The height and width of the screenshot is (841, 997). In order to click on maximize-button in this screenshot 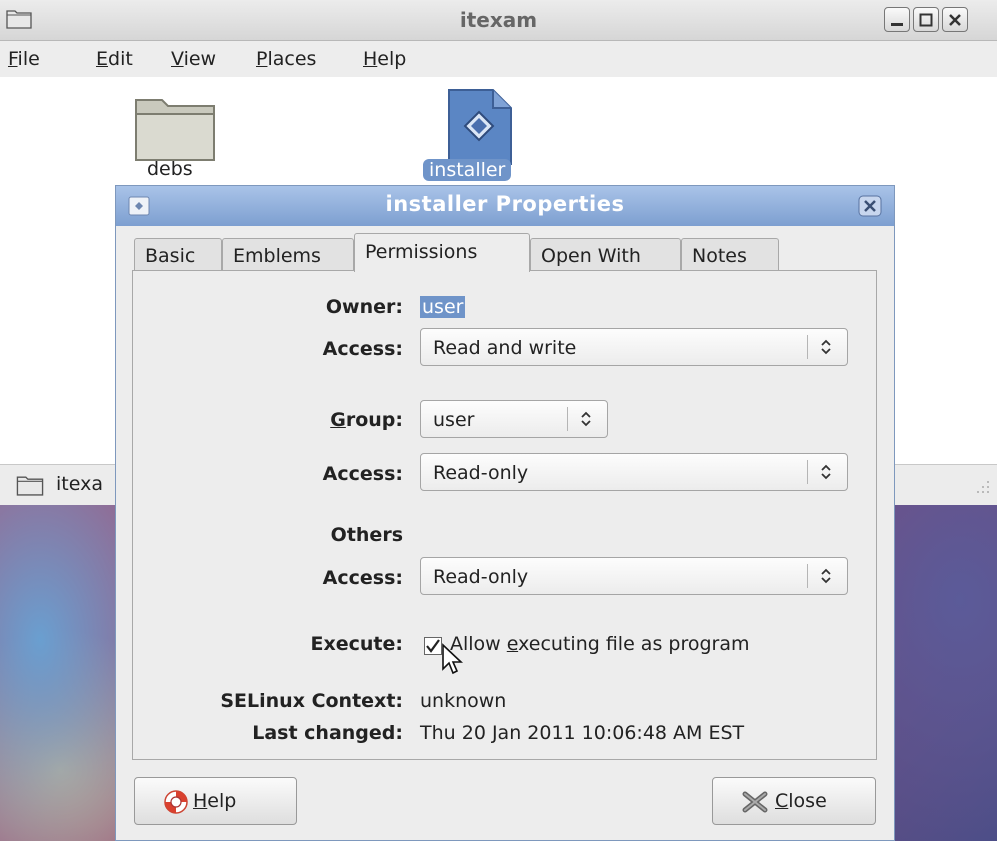, I will do `click(926, 19)`.